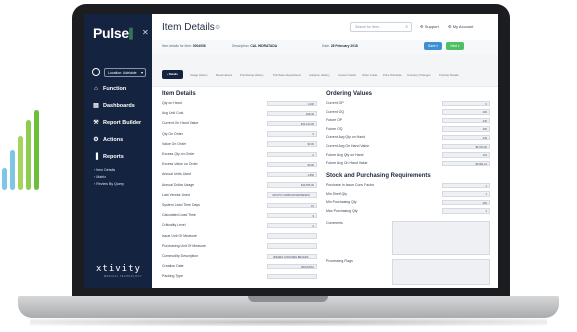  Describe the element at coordinates (292, 113) in the screenshot. I see `field-value: $18.40` at that location.